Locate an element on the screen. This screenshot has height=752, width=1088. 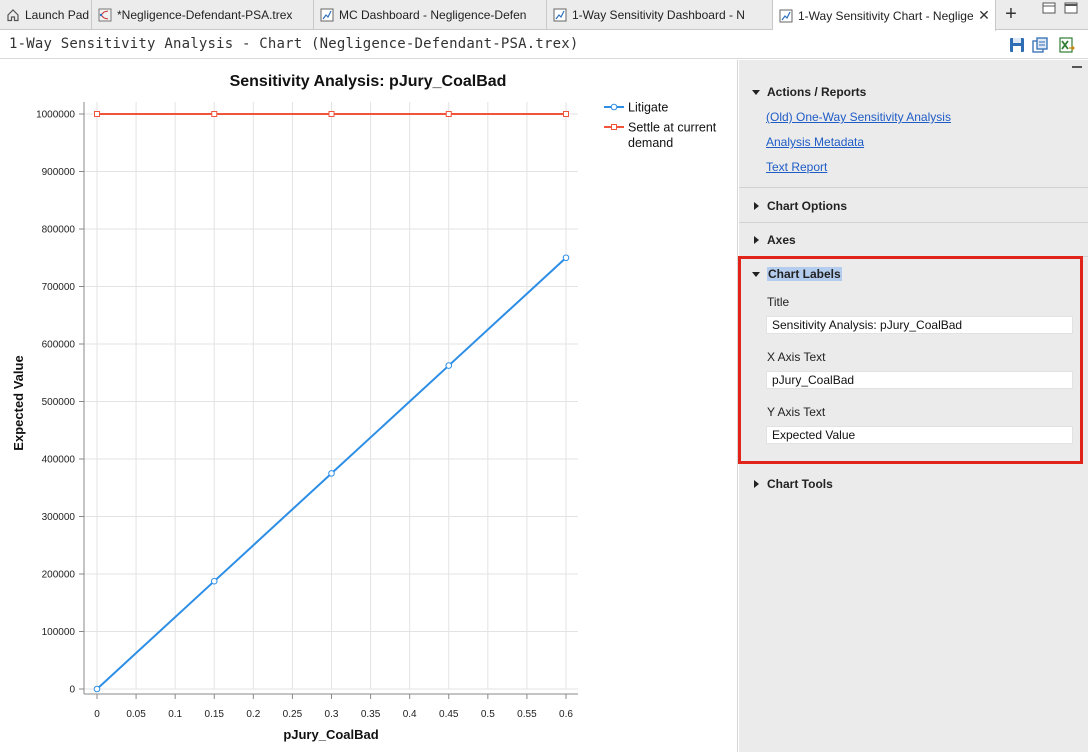
x-tick-label: 0.35 is located at coordinates (371, 714).